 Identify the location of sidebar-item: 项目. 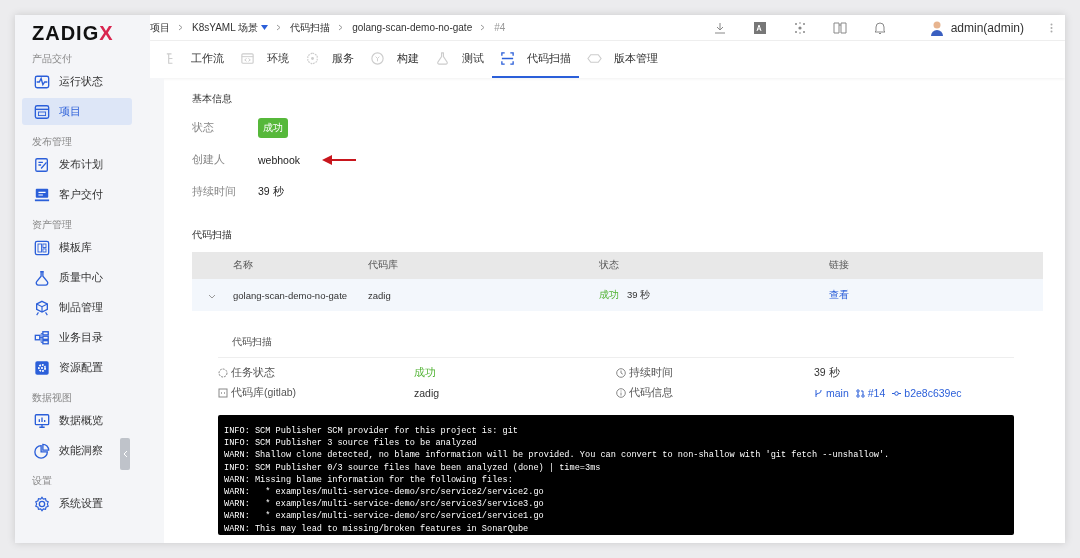
(77, 111).